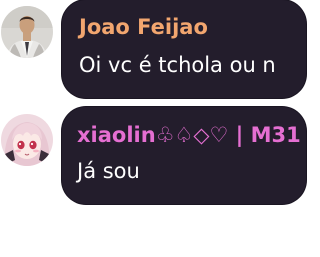 Image resolution: width=320 pixels, height=257 pixels. I want to click on user-photo-avatar, so click(27, 32).